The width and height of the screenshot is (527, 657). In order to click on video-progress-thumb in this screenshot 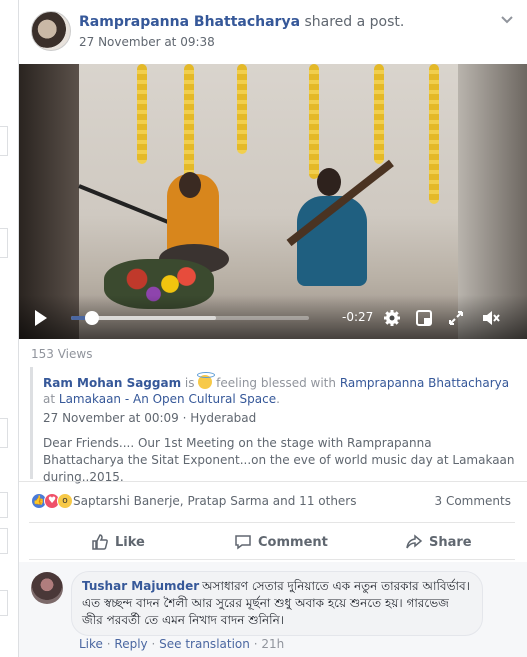, I will do `click(92, 318)`.